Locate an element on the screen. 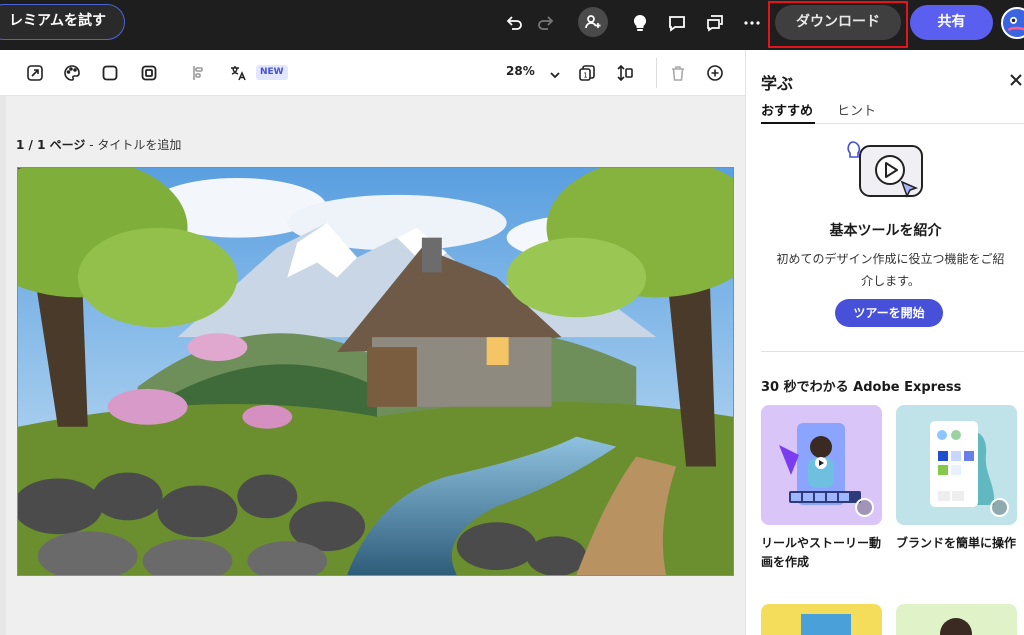 The width and height of the screenshot is (1024, 635). trash-icon is located at coordinates (678, 73).